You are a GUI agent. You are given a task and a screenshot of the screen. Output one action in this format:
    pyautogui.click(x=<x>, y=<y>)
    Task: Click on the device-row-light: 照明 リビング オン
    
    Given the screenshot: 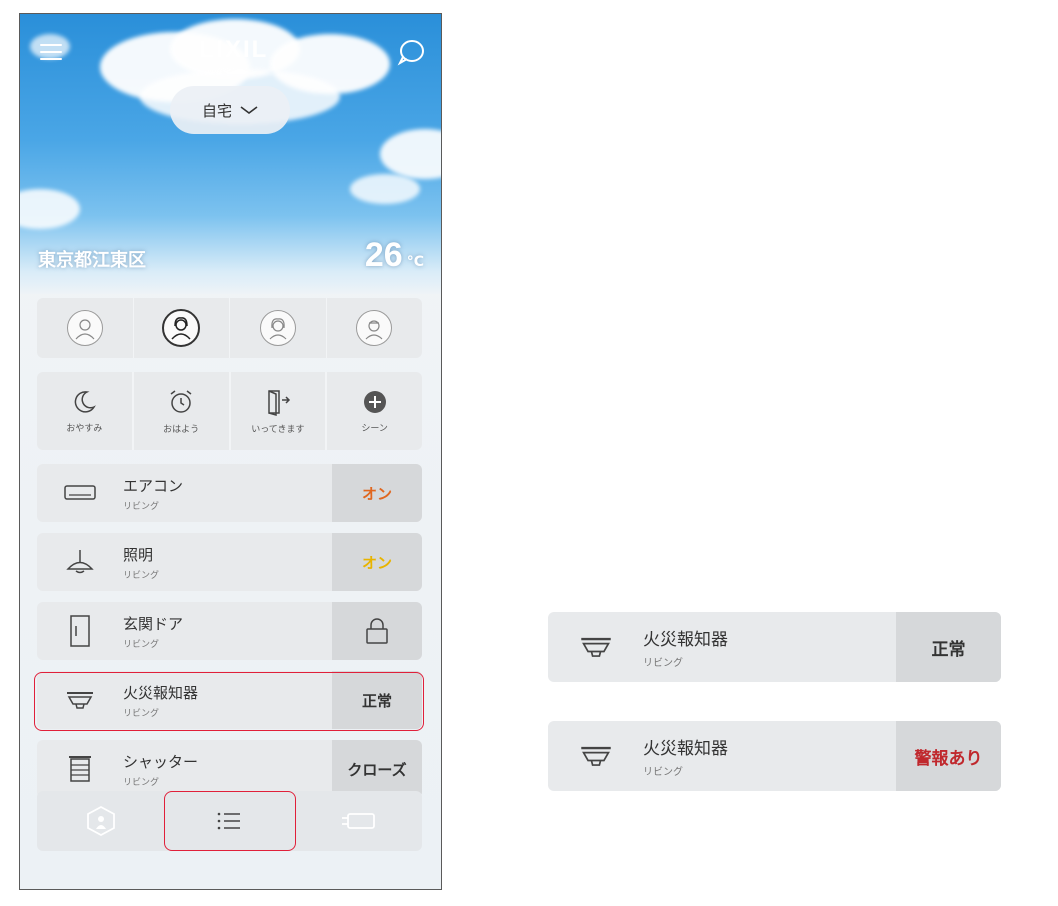 What is the action you would take?
    pyautogui.click(x=229, y=562)
    